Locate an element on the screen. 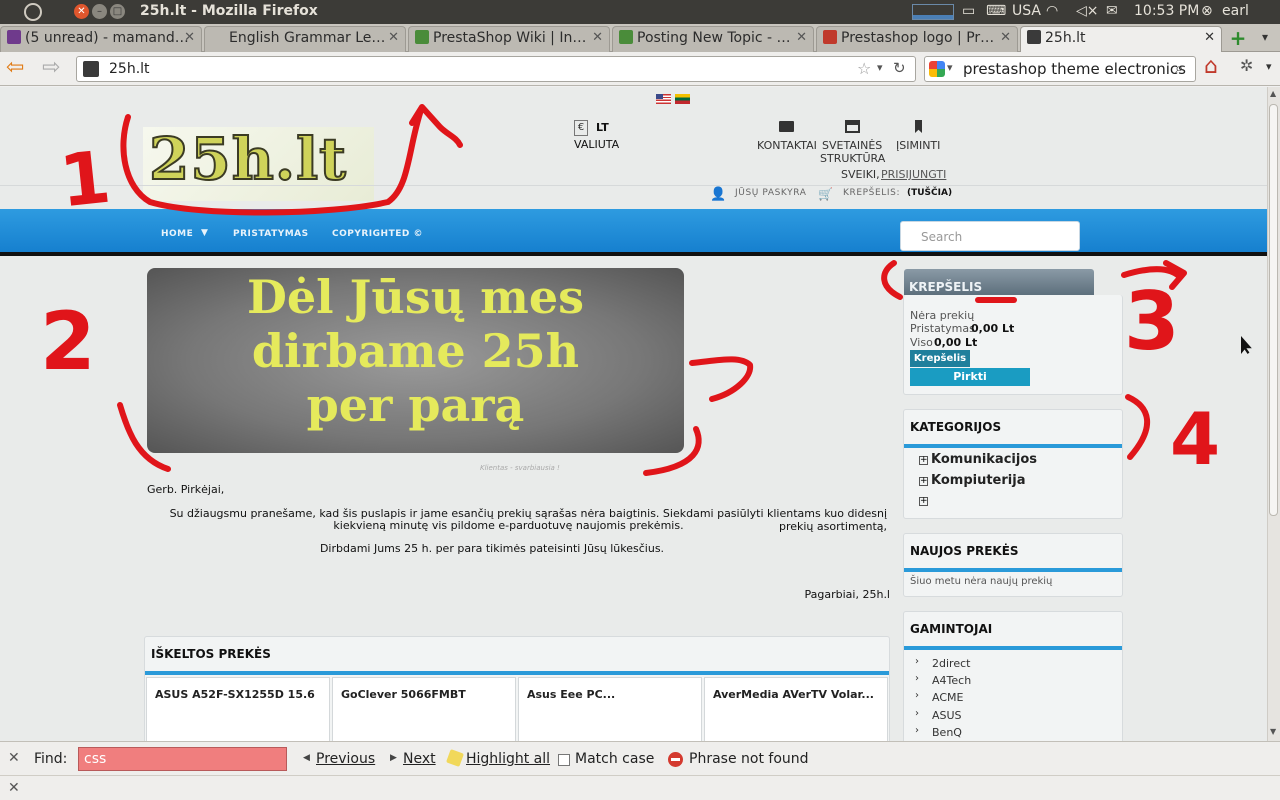  network-graph-icon is located at coordinates (933, 12).